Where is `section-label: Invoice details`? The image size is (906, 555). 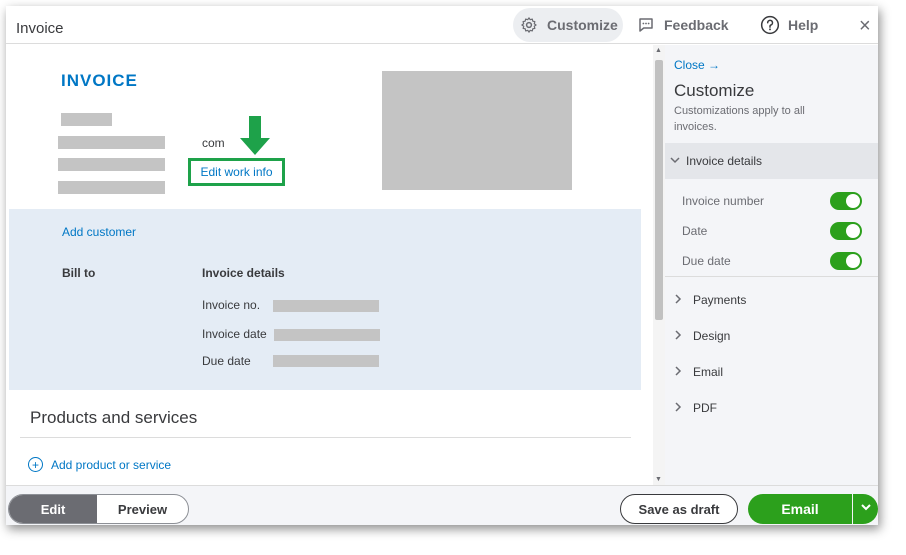
section-label: Invoice details is located at coordinates (724, 161).